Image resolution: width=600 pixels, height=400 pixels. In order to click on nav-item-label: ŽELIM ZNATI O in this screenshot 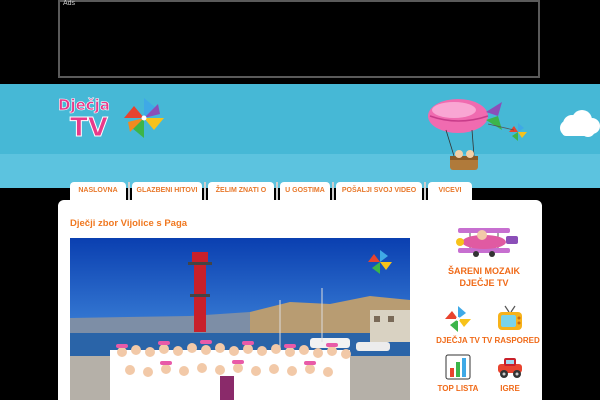, I will do `click(241, 190)`.